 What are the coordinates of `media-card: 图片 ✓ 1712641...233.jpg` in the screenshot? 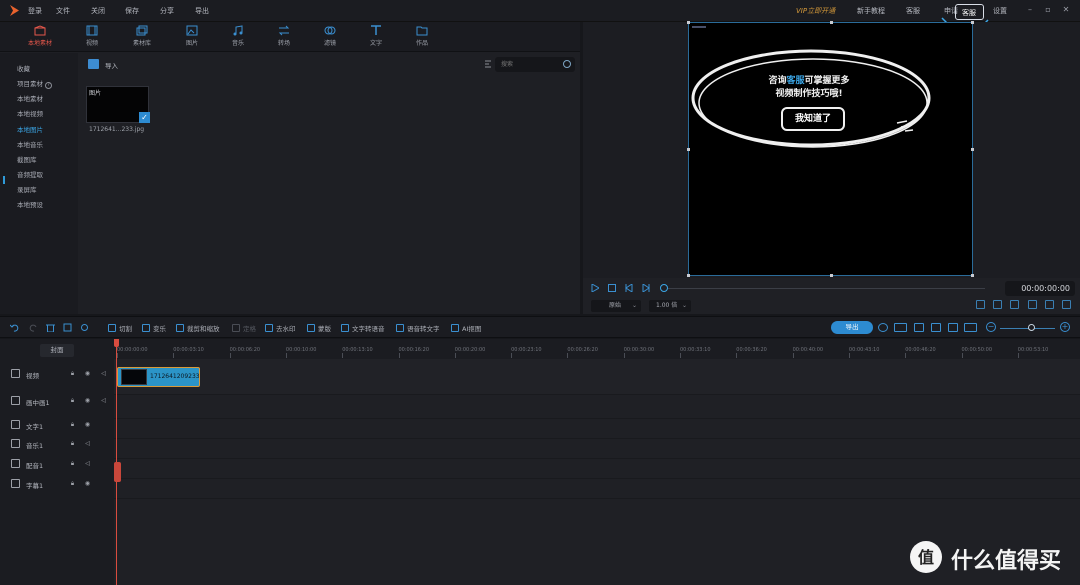 It's located at (118, 111).